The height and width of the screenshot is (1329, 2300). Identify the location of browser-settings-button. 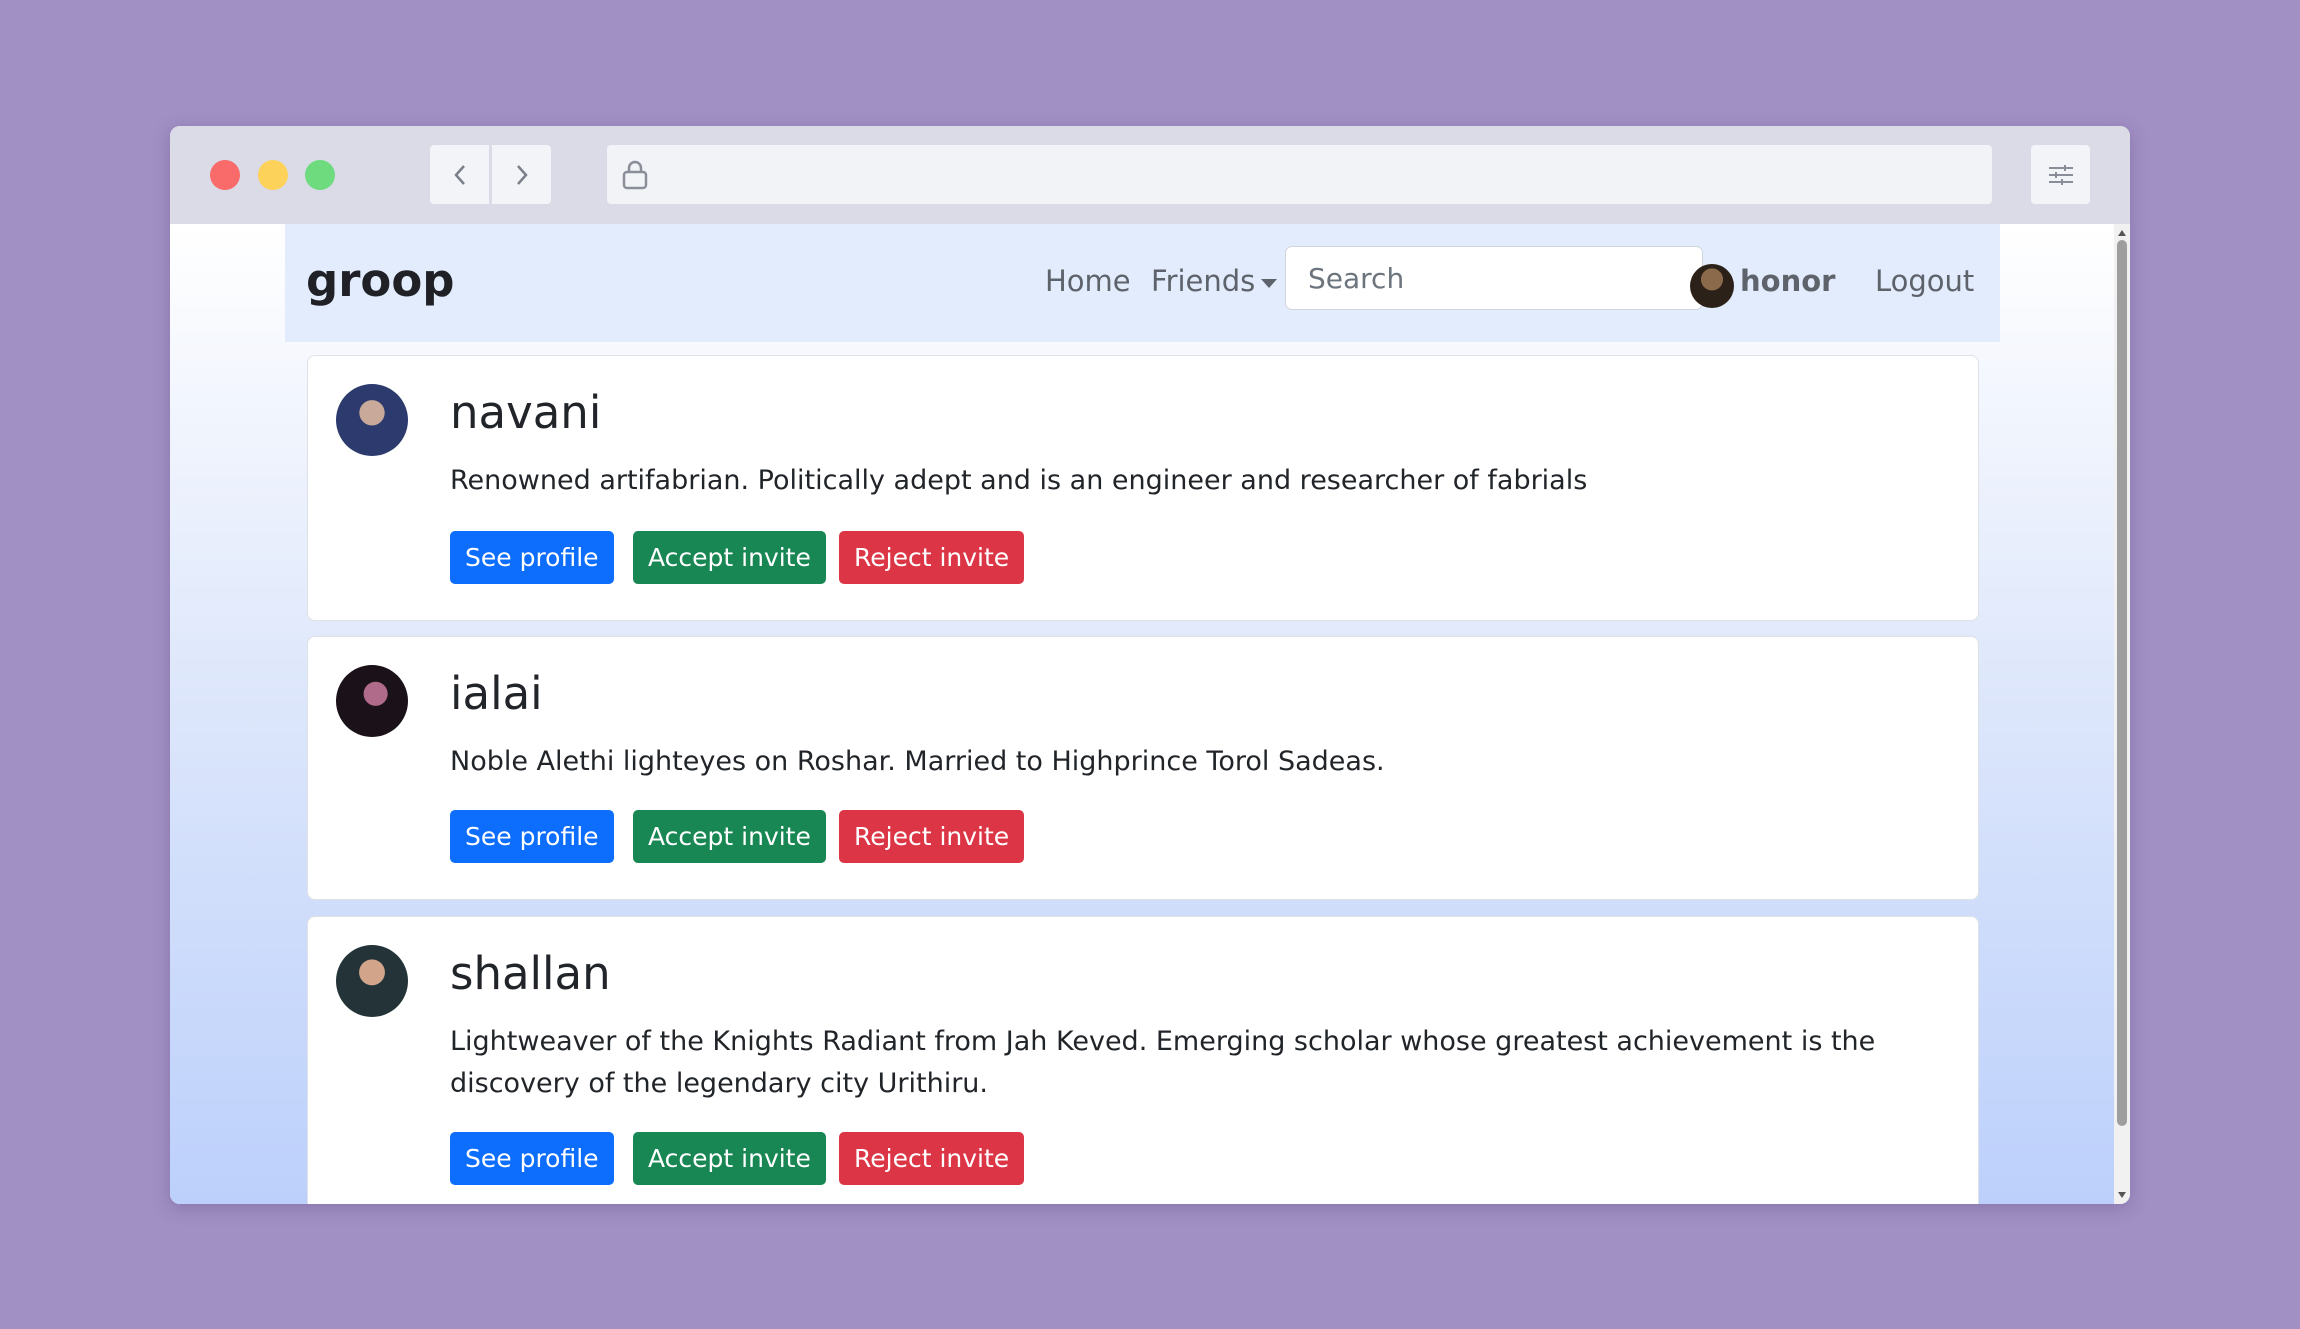
(2060, 174).